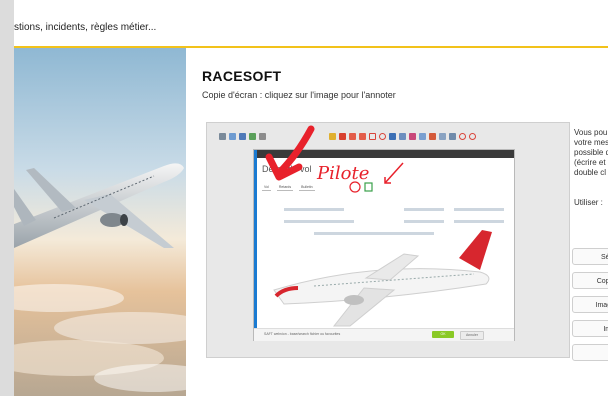 The width and height of the screenshot is (608, 396). What do you see at coordinates (588, 202) in the screenshot?
I see `use-label: Utiliser :` at bounding box center [588, 202].